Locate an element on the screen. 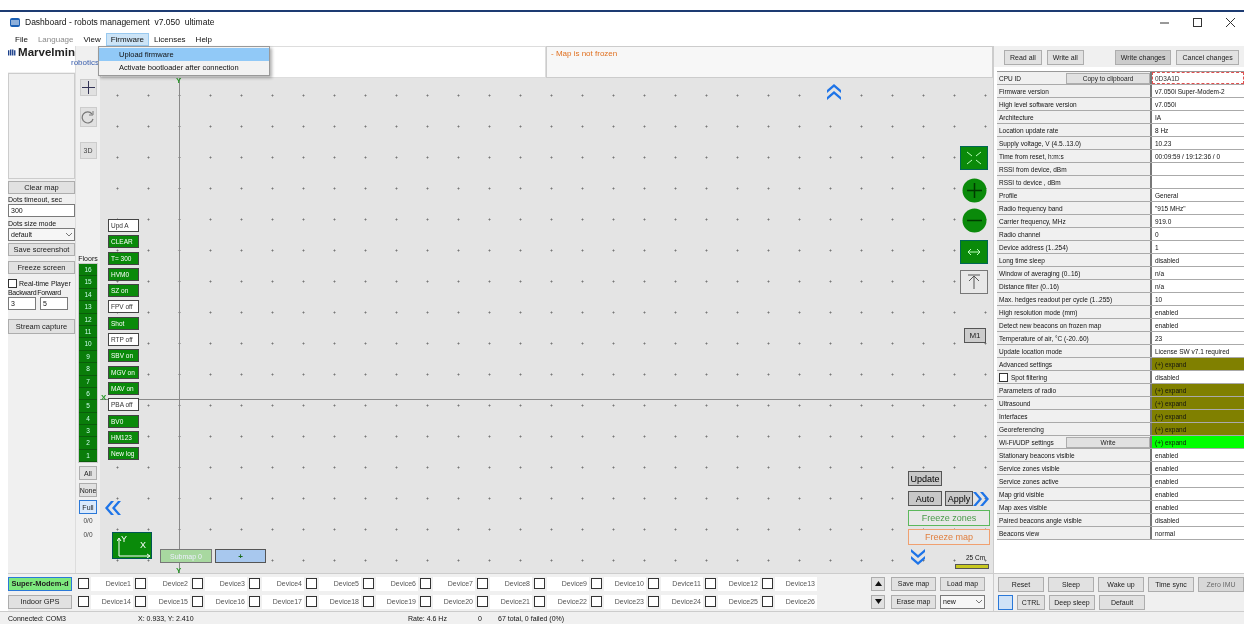 The image size is (1244, 624). crosshair-icon is located at coordinates (88, 87).